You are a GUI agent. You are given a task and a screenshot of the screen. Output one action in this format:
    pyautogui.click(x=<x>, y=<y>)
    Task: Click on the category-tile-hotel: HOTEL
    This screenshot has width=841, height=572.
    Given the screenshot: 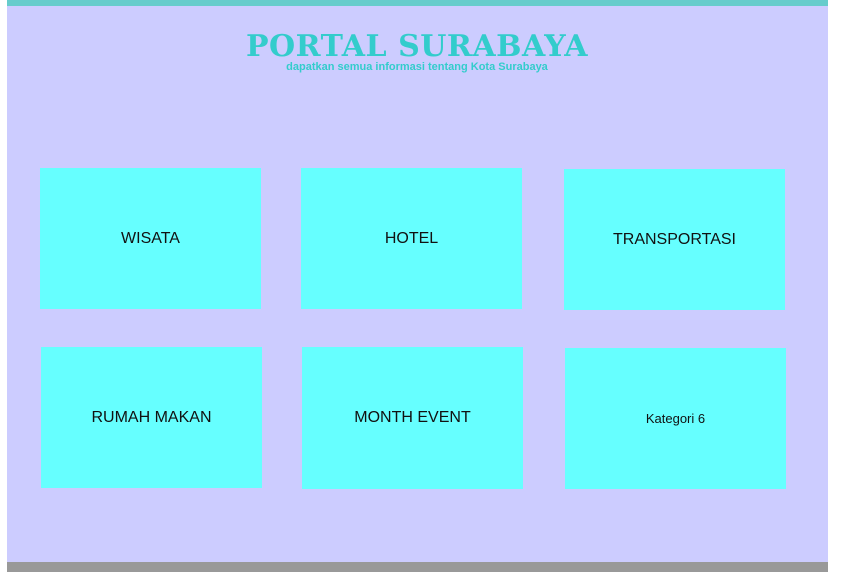 What is the action you would take?
    pyautogui.click(x=411, y=238)
    